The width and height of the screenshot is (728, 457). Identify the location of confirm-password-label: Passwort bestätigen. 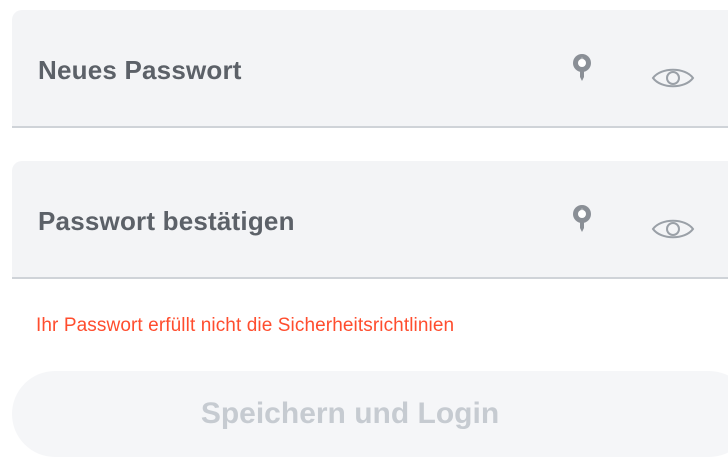
(166, 221).